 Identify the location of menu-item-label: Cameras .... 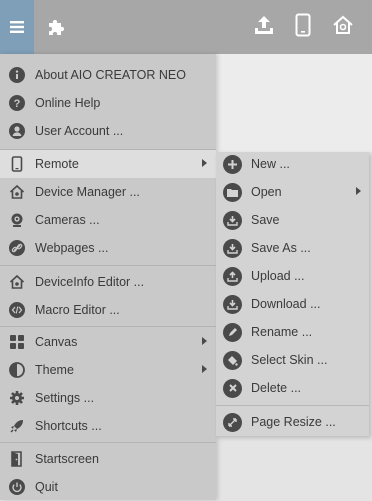
(67, 220).